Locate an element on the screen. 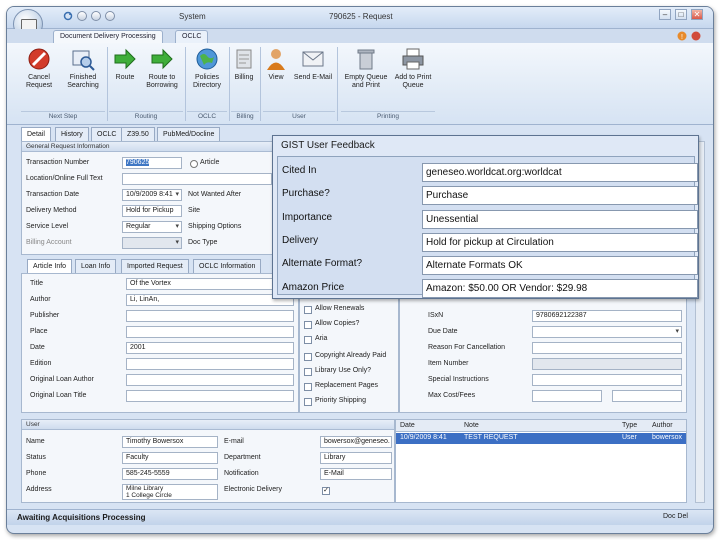  aria-label: Aria is located at coordinates (321, 338).